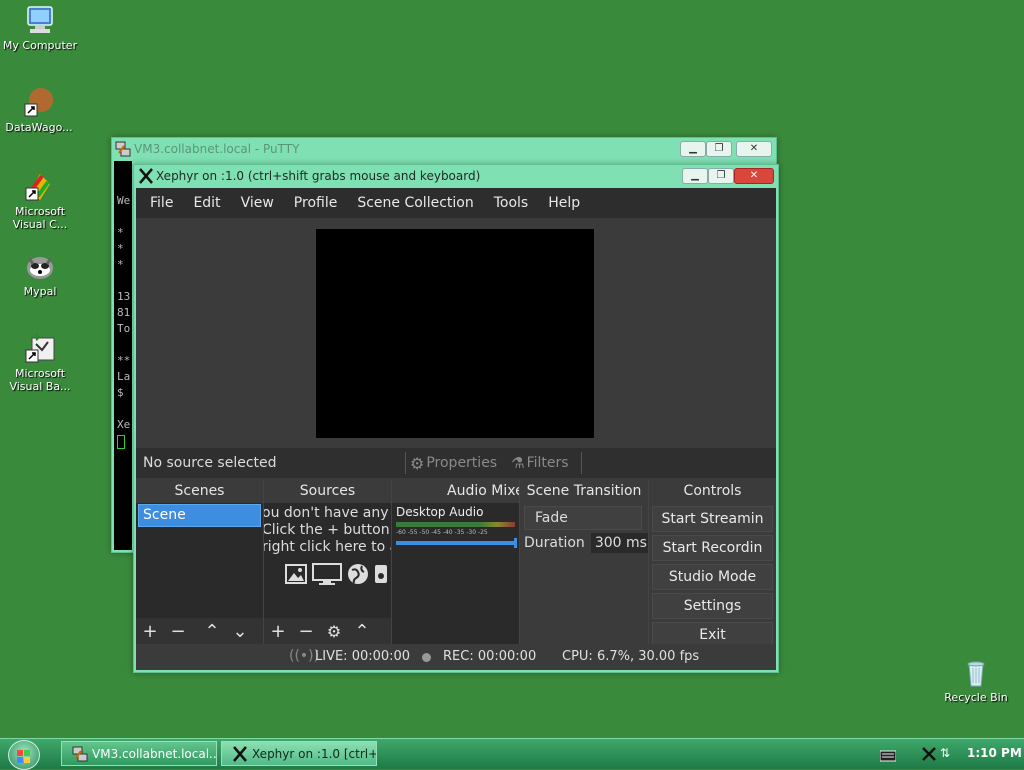 The height and width of the screenshot is (770, 1024). I want to click on visual-c-icon, so click(40, 186).